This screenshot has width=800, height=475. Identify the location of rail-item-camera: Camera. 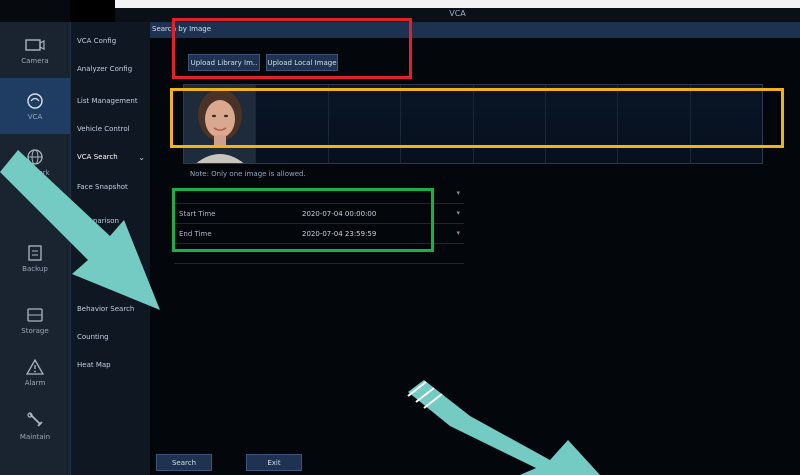
(35, 50).